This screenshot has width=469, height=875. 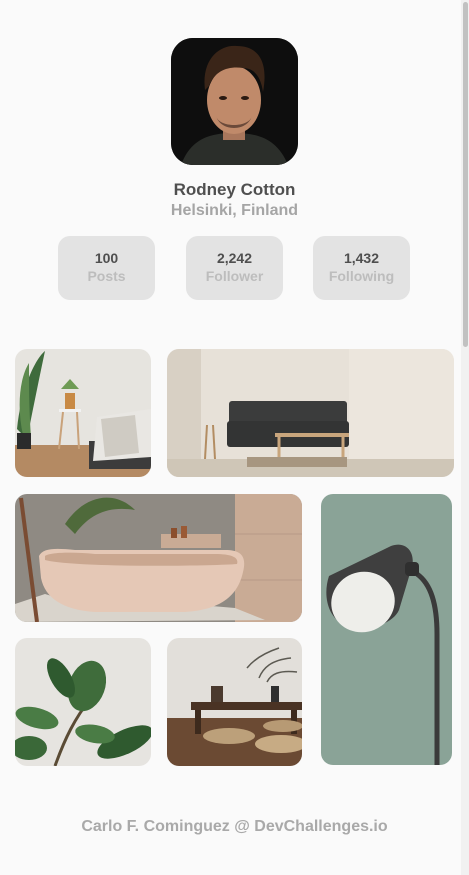 What do you see at coordinates (234, 276) in the screenshot?
I see `stat-follower-label: Follower` at bounding box center [234, 276].